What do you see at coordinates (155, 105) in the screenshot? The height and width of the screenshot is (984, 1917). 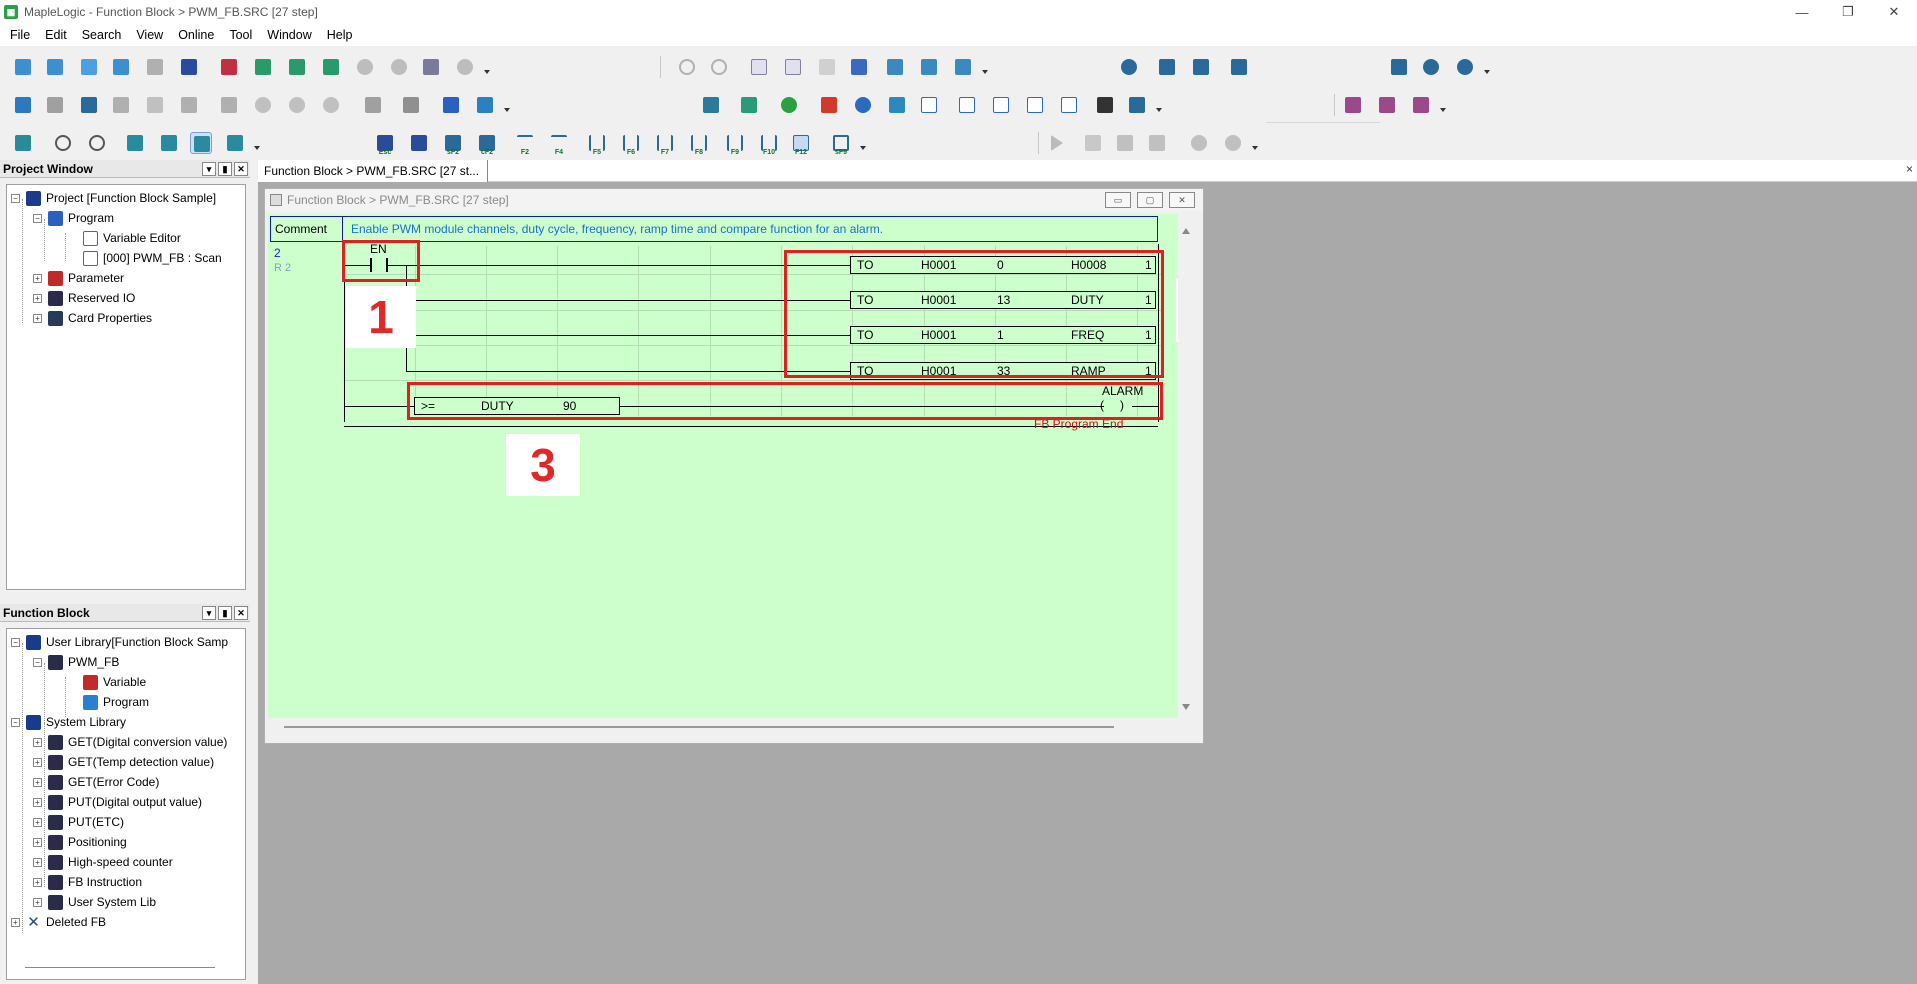 I see `doc-icon` at bounding box center [155, 105].